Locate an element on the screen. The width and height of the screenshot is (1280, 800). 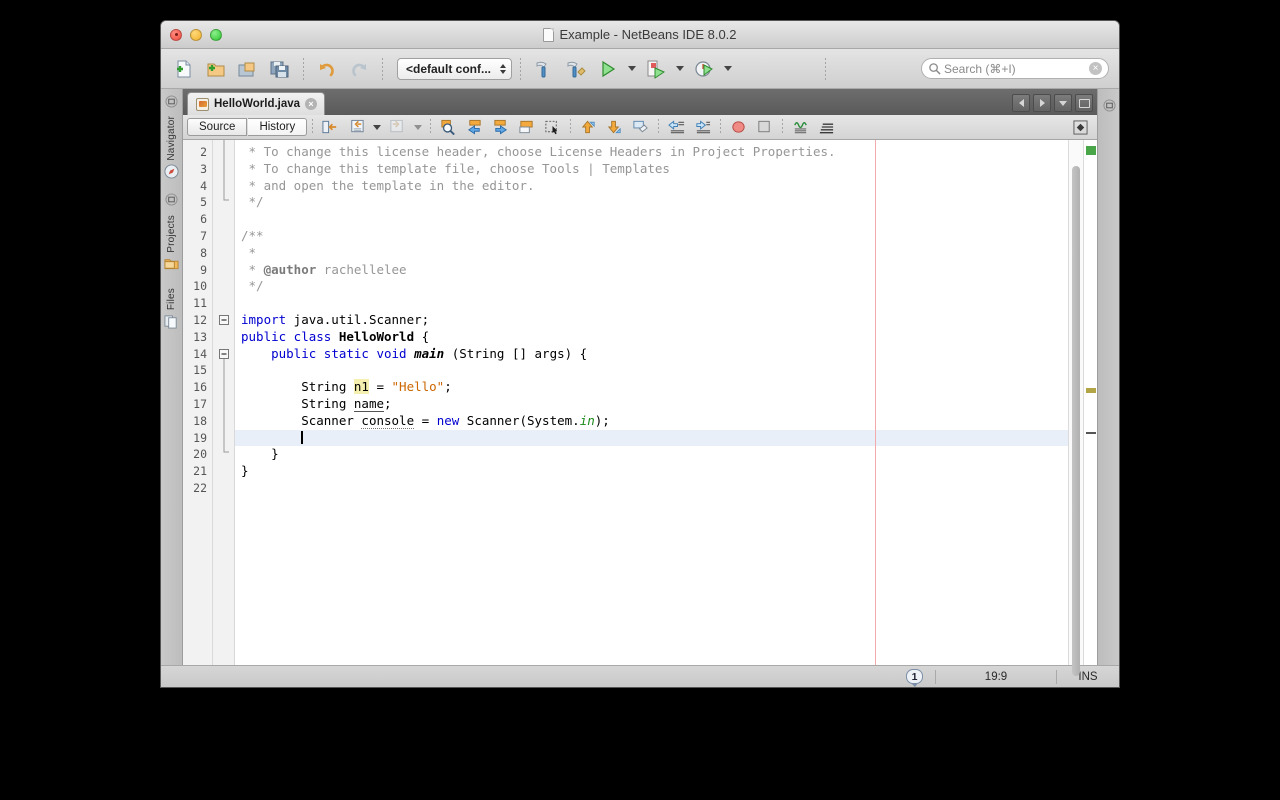
back-dropdown-icon is located at coordinates (377, 127).